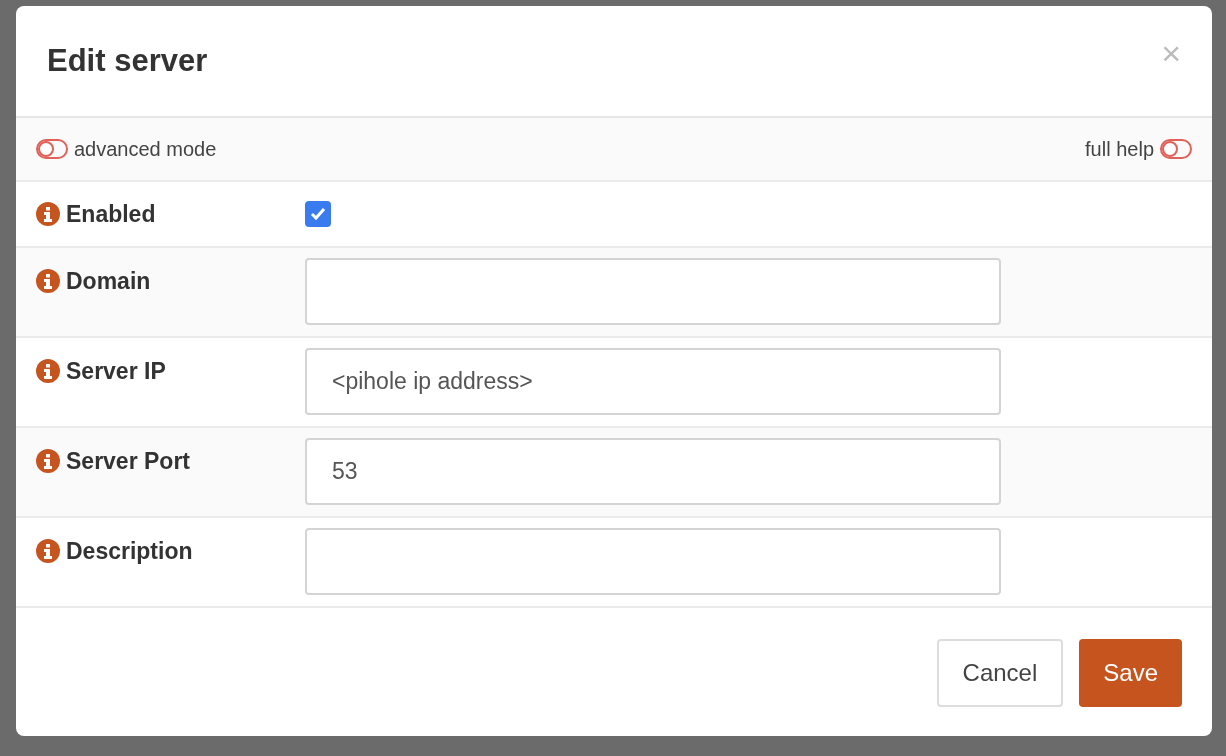 The height and width of the screenshot is (756, 1226). Describe the element at coordinates (653, 381) in the screenshot. I see `text-input-field: <pihole ip address>` at that location.